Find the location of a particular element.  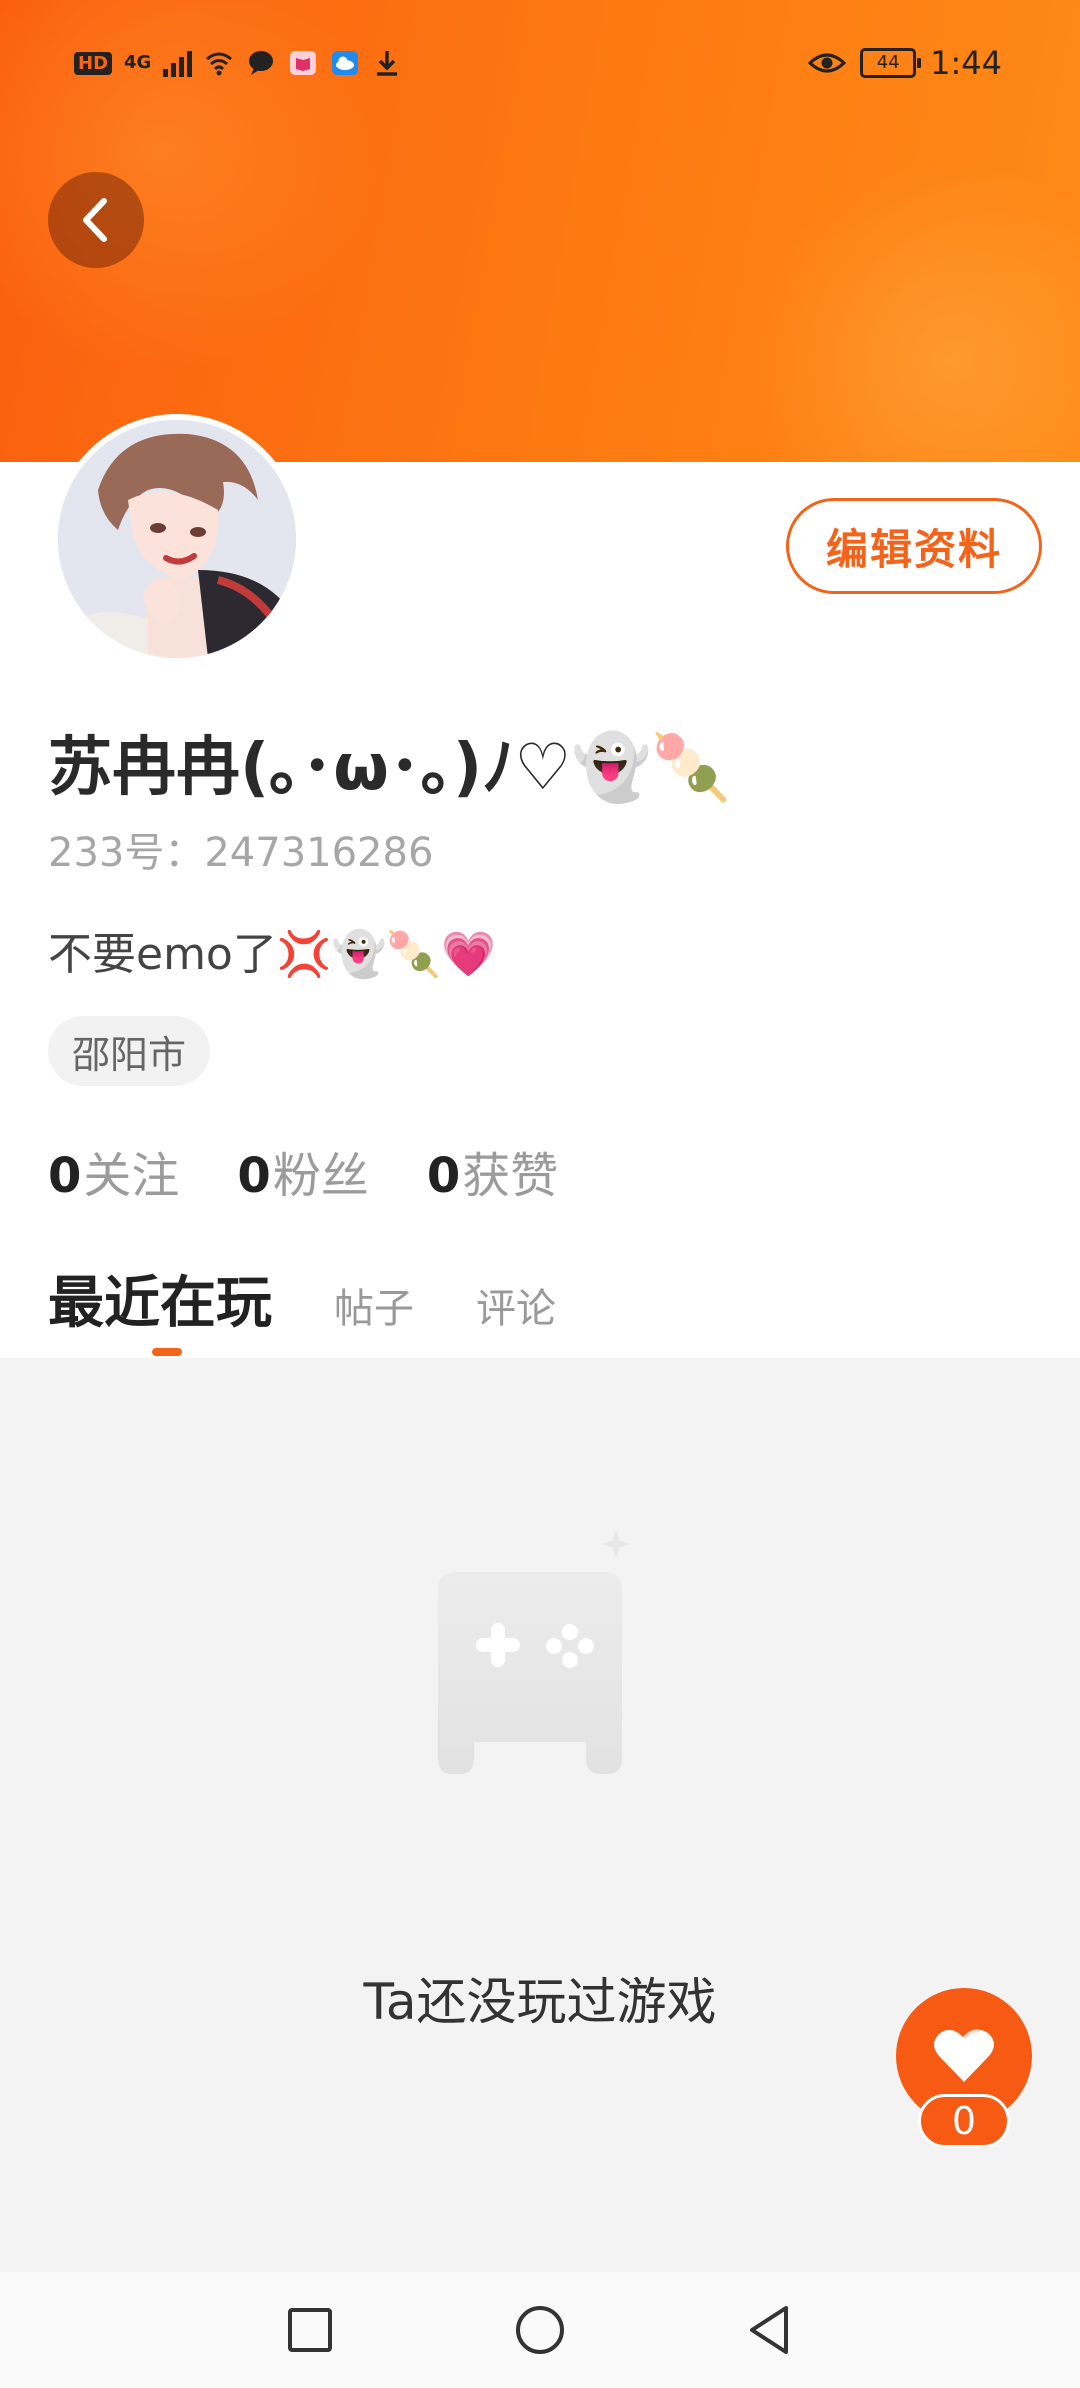

bio-text: 不要emo了💢👻🍡💗 is located at coordinates (272, 954).